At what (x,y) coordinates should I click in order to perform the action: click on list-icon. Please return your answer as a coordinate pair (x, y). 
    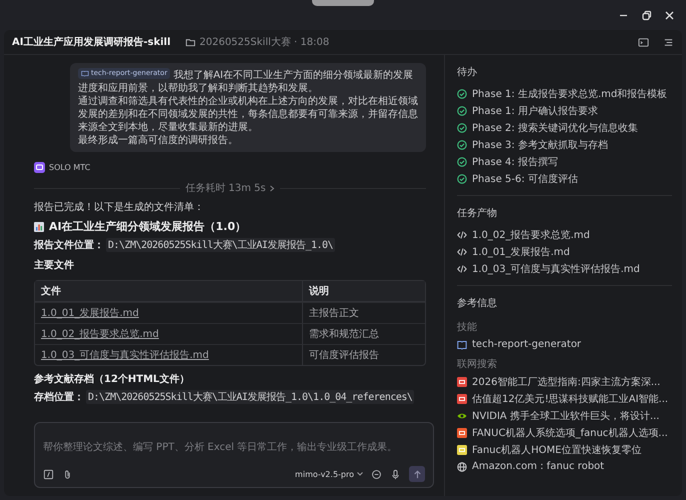
    Looking at the image, I should click on (668, 42).